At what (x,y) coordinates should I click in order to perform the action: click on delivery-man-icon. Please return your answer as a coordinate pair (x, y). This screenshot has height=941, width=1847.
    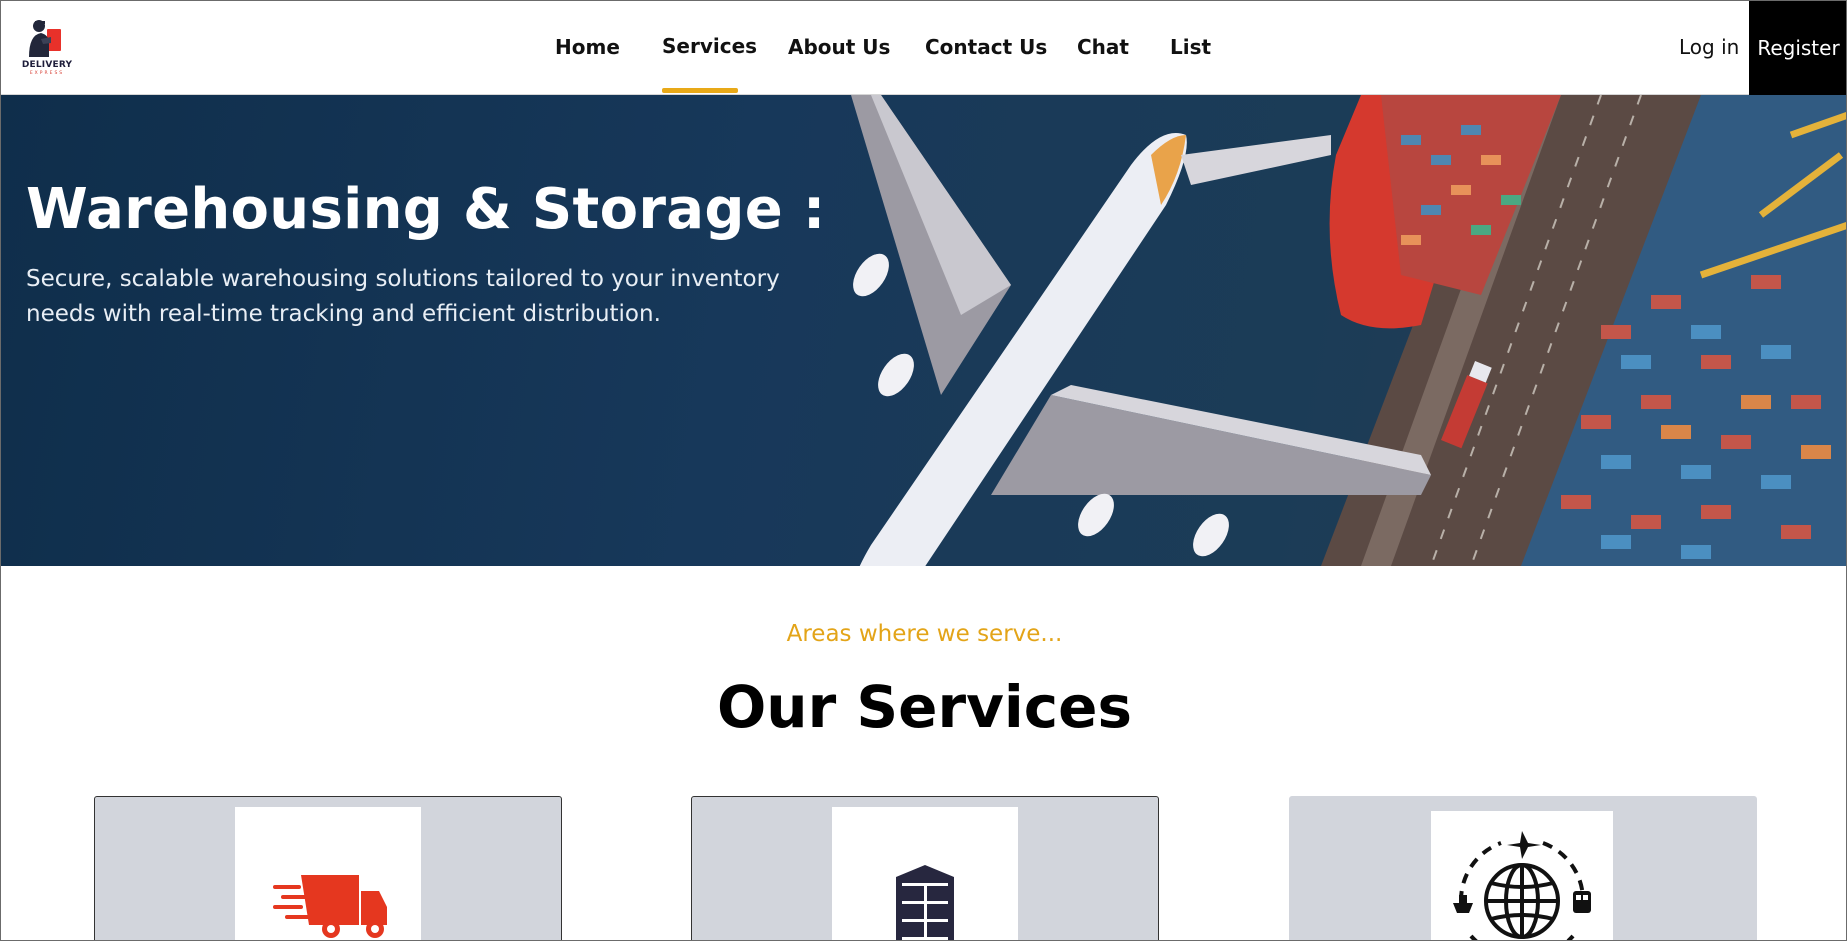
    Looking at the image, I should click on (45, 38).